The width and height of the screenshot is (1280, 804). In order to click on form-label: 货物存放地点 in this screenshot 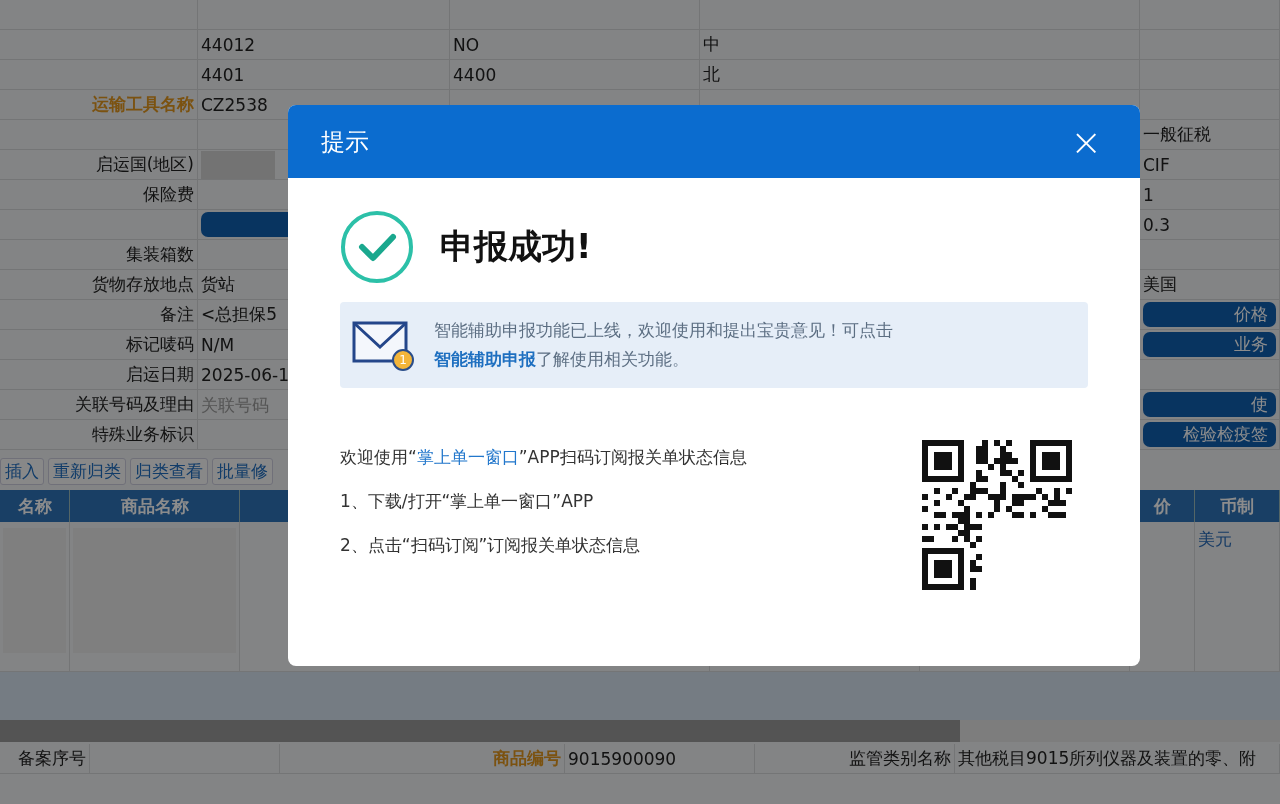, I will do `click(143, 284)`.